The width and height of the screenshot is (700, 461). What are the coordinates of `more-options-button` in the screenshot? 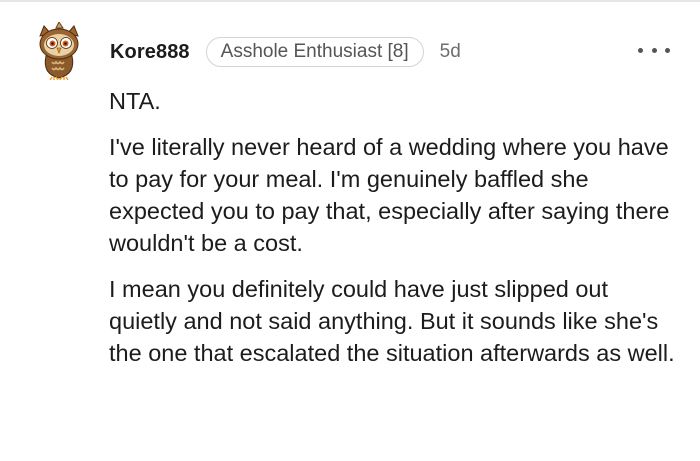 It's located at (654, 50).